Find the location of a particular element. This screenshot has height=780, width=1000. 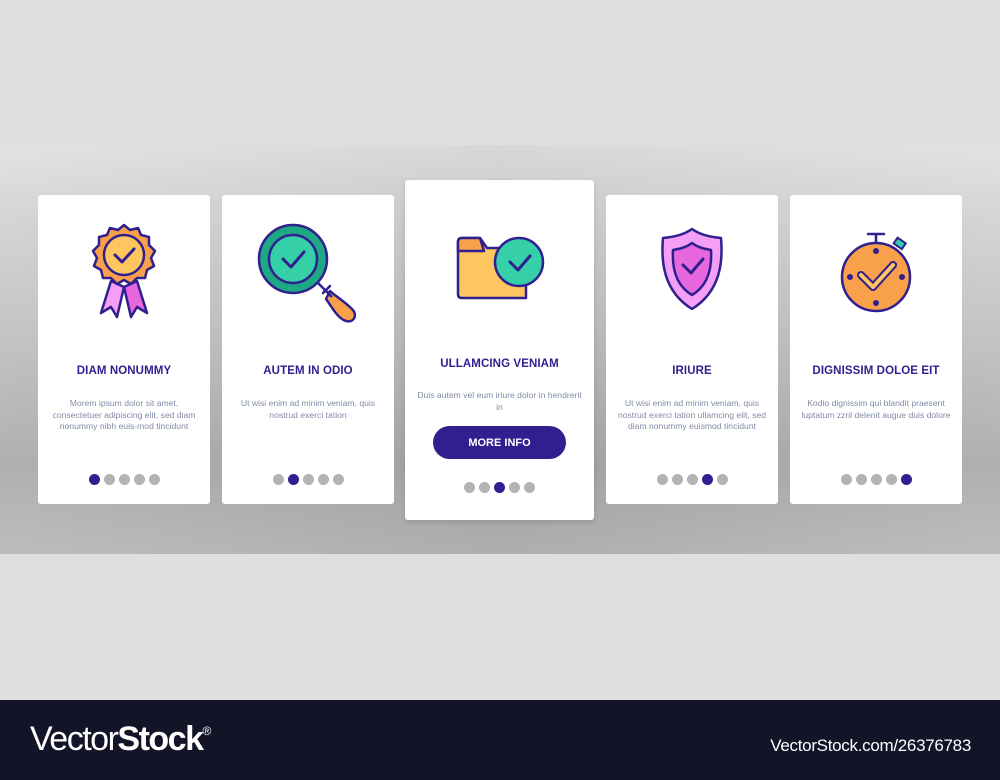

image-id-text: VectorStock.com/26376783 is located at coordinates (870, 745).